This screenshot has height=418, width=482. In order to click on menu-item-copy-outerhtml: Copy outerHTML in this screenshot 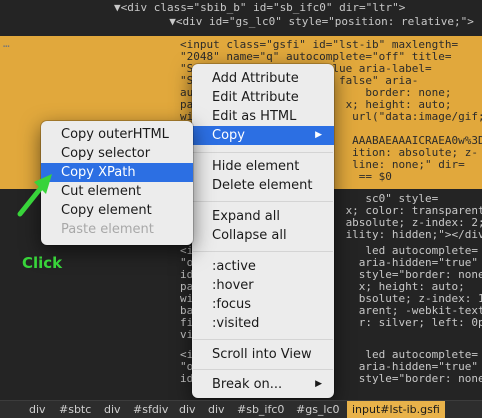, I will do `click(117, 134)`.